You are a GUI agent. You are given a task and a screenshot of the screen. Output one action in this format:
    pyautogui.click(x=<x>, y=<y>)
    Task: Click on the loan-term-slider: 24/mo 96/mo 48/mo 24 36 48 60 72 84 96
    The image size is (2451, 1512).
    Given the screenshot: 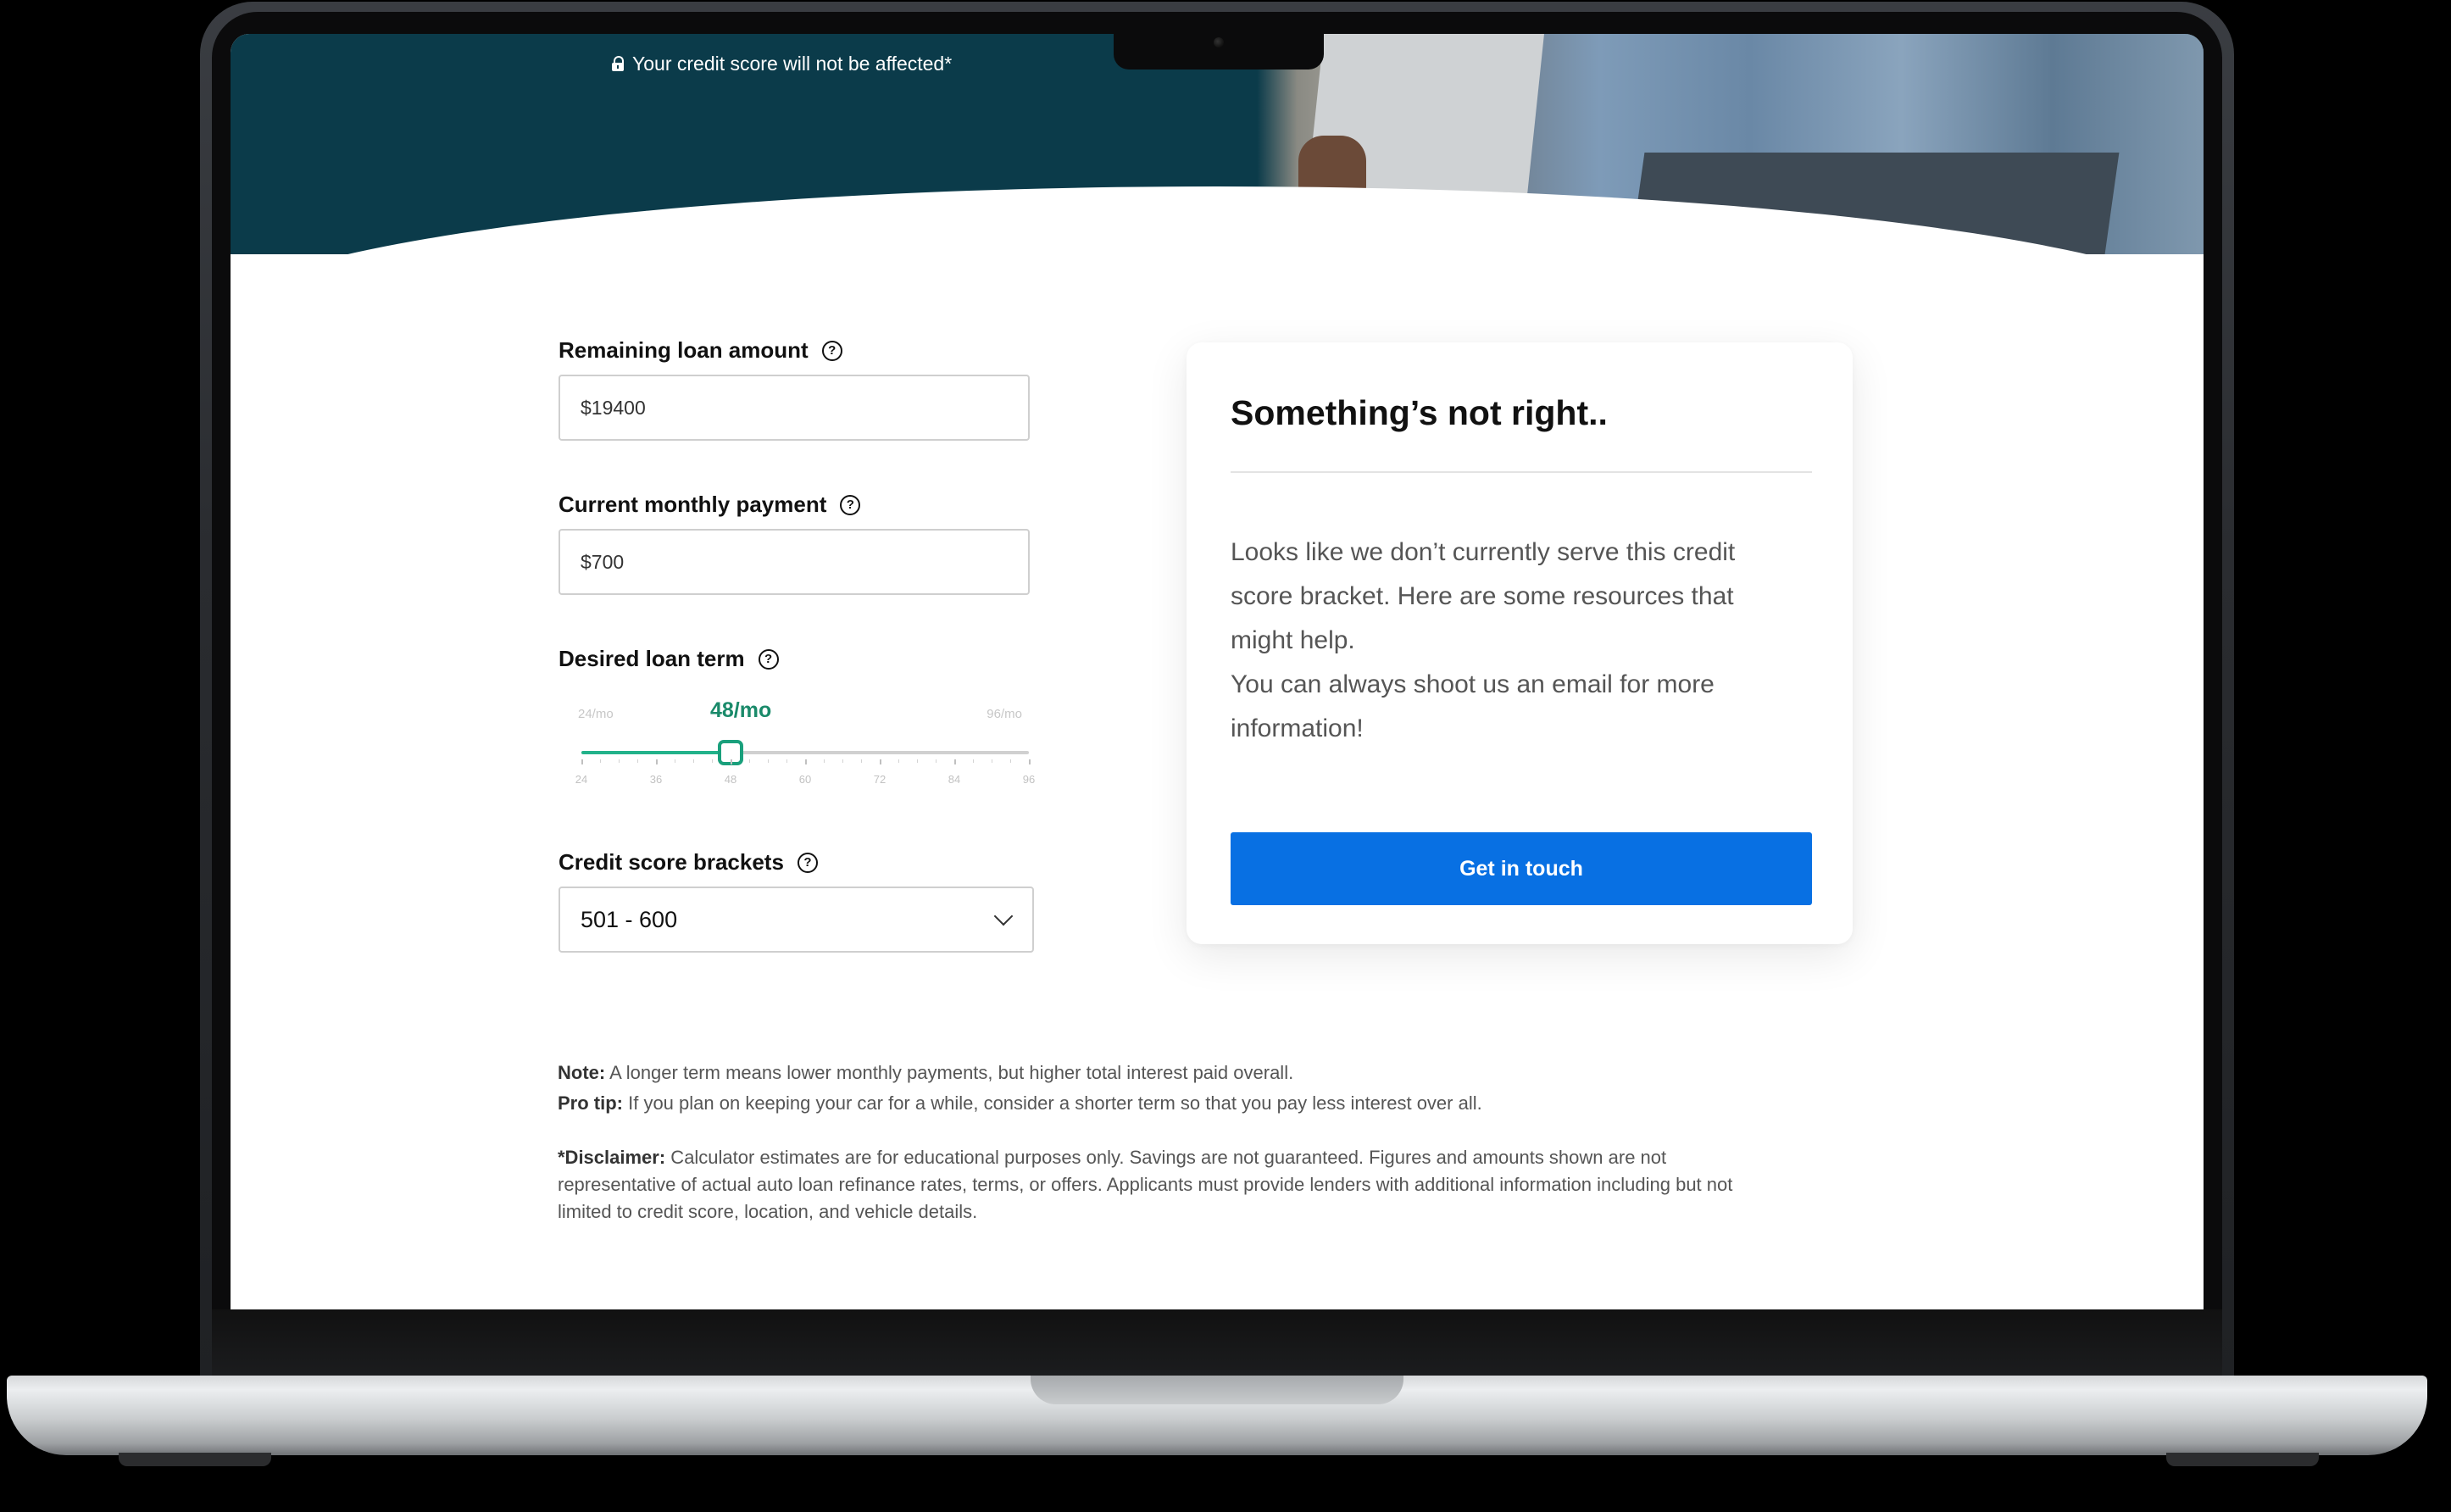 What is the action you would take?
    pyautogui.click(x=801, y=746)
    